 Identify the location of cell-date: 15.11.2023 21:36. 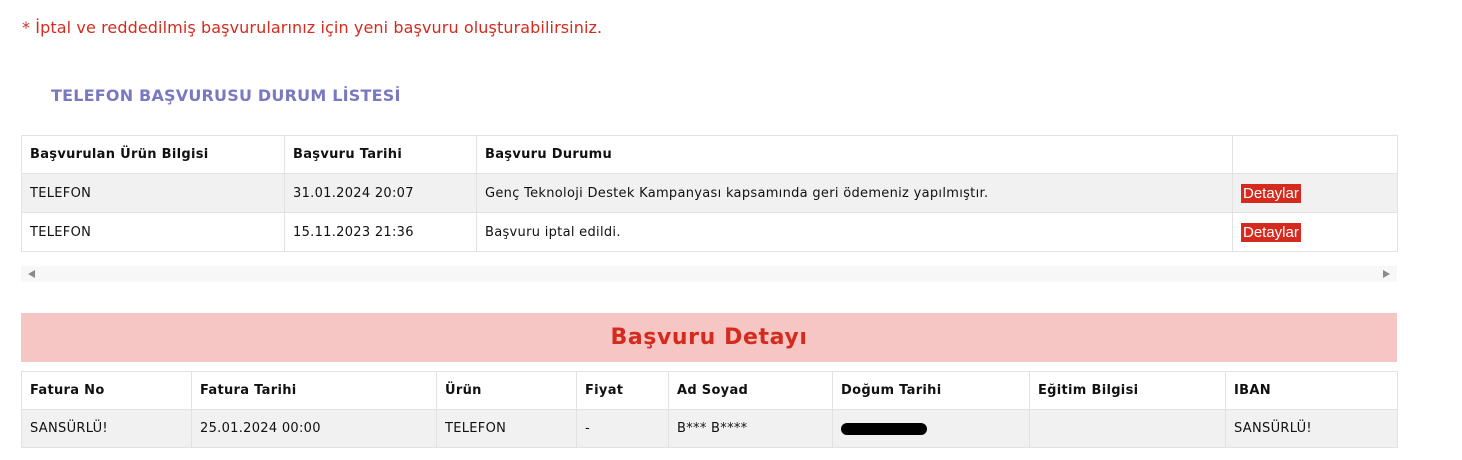
(380, 232).